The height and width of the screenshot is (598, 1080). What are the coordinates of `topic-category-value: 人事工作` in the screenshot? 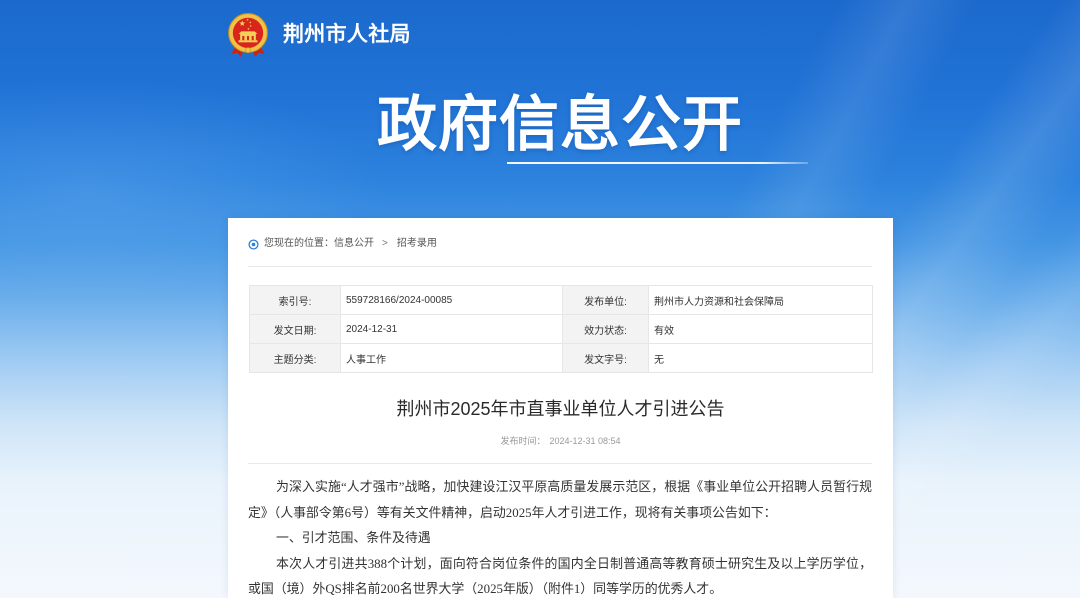 It's located at (451, 358).